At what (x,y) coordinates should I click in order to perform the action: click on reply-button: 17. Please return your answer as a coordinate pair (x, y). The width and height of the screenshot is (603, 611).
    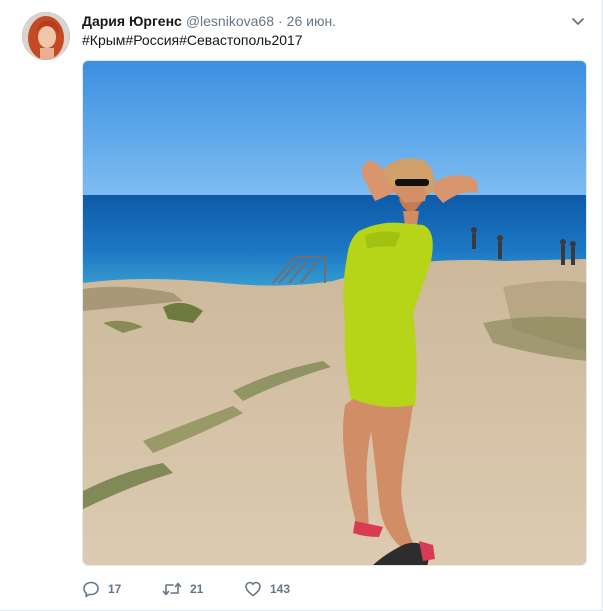
    Looking at the image, I should click on (101, 589).